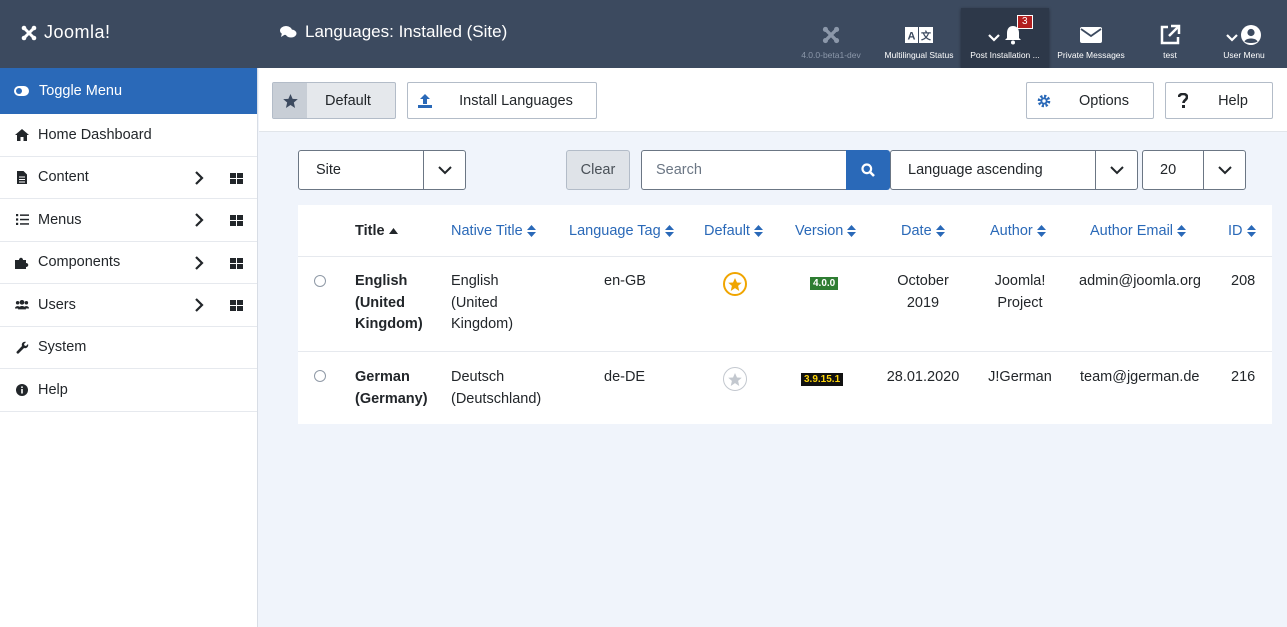 The image size is (1287, 627). Describe the element at coordinates (288, 32) in the screenshot. I see `comments-icon` at that location.